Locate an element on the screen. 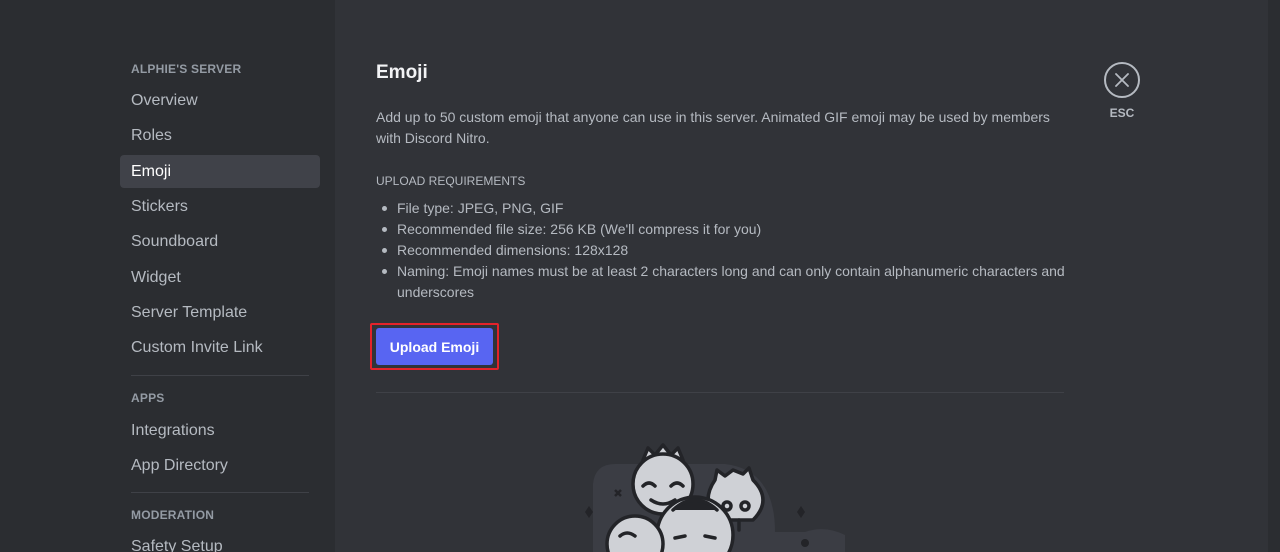 Image resolution: width=1280 pixels, height=552 pixels. scrollbar is located at coordinates (1274, 276).